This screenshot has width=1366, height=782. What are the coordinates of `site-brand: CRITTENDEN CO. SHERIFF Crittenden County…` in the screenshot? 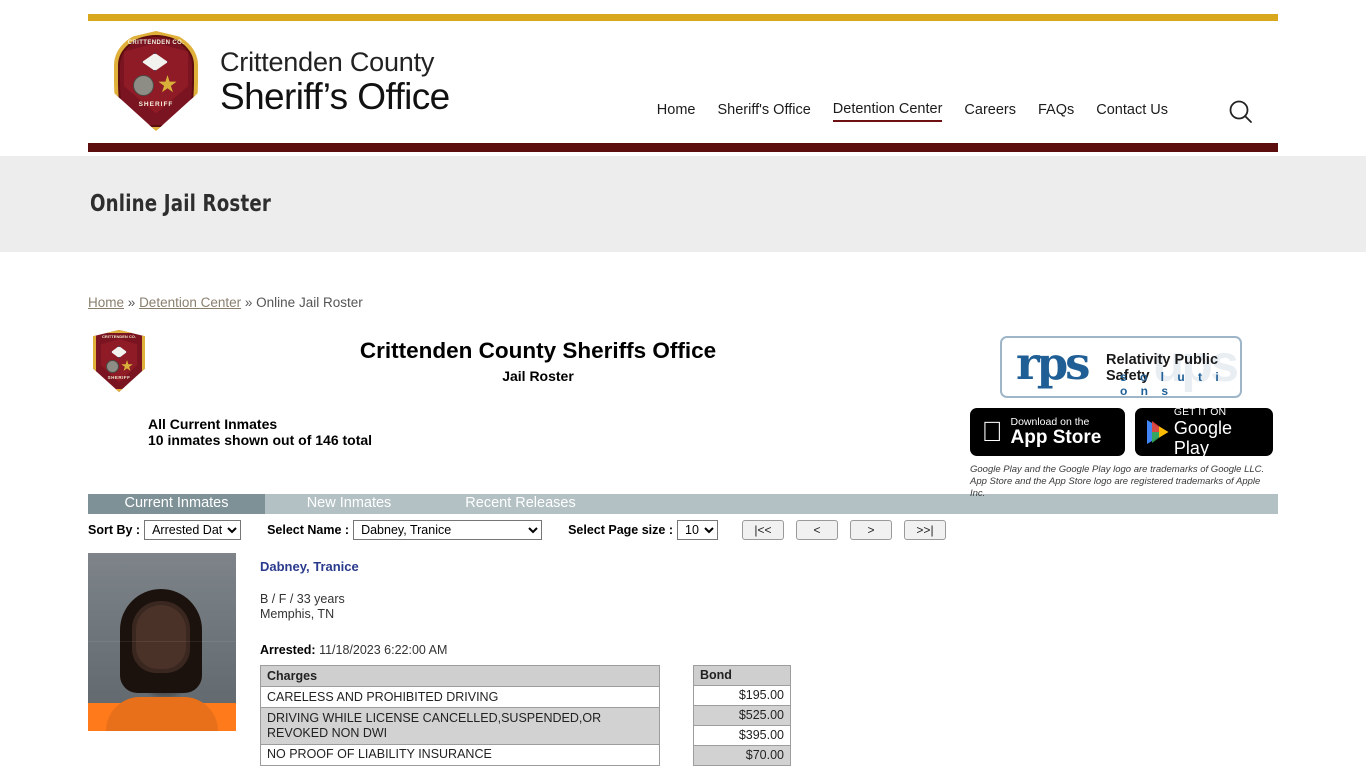 It's located at (279, 82).